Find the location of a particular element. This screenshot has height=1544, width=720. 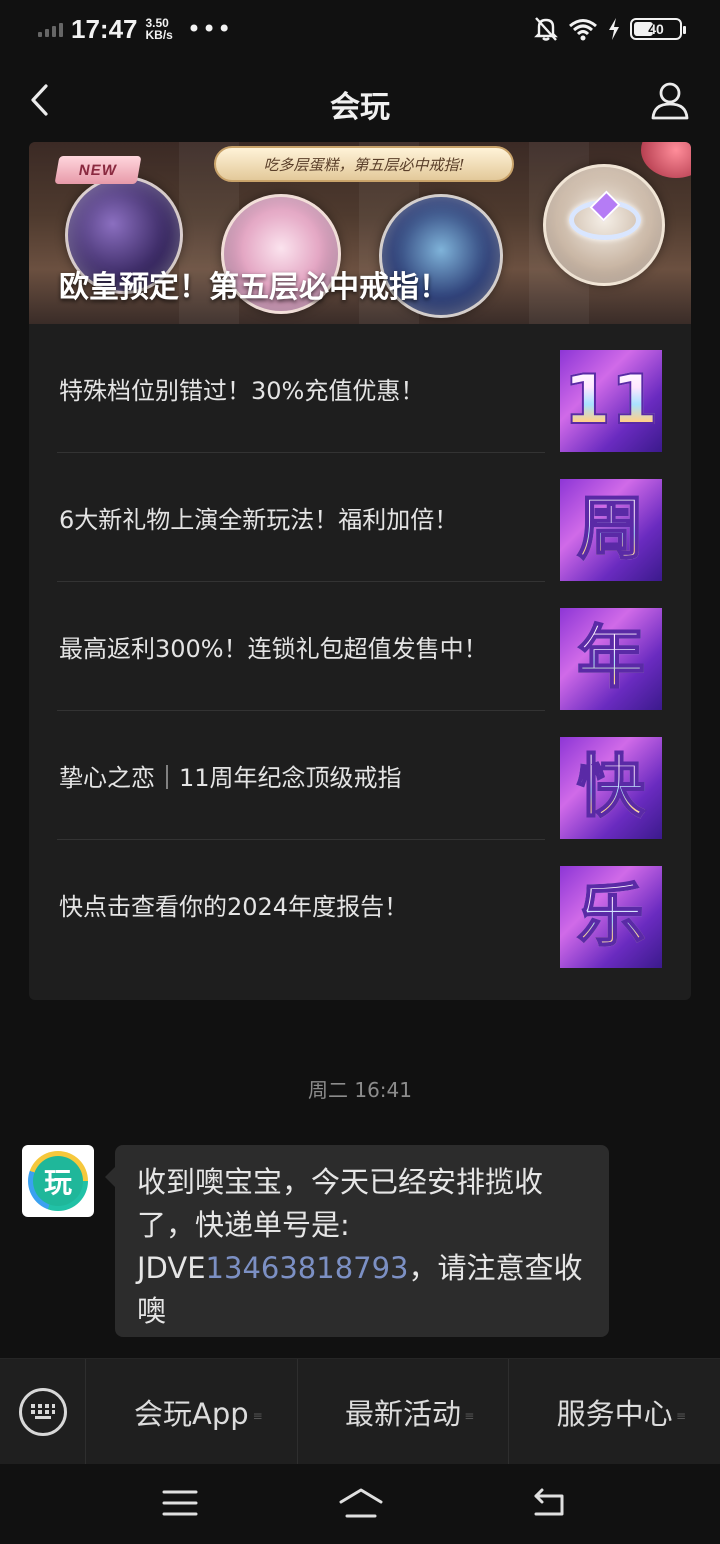

news-banner: 吃多层蛋糕，第五层必中戒指! NEW 欧皇预定！第五层必中戒指！ is located at coordinates (360, 233).